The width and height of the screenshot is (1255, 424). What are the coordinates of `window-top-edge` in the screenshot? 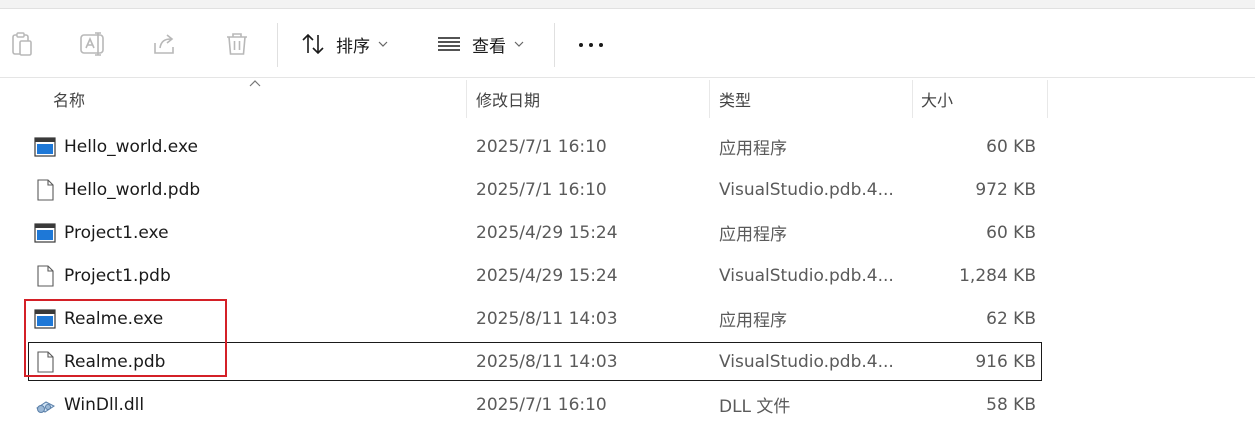 It's located at (627, 4).